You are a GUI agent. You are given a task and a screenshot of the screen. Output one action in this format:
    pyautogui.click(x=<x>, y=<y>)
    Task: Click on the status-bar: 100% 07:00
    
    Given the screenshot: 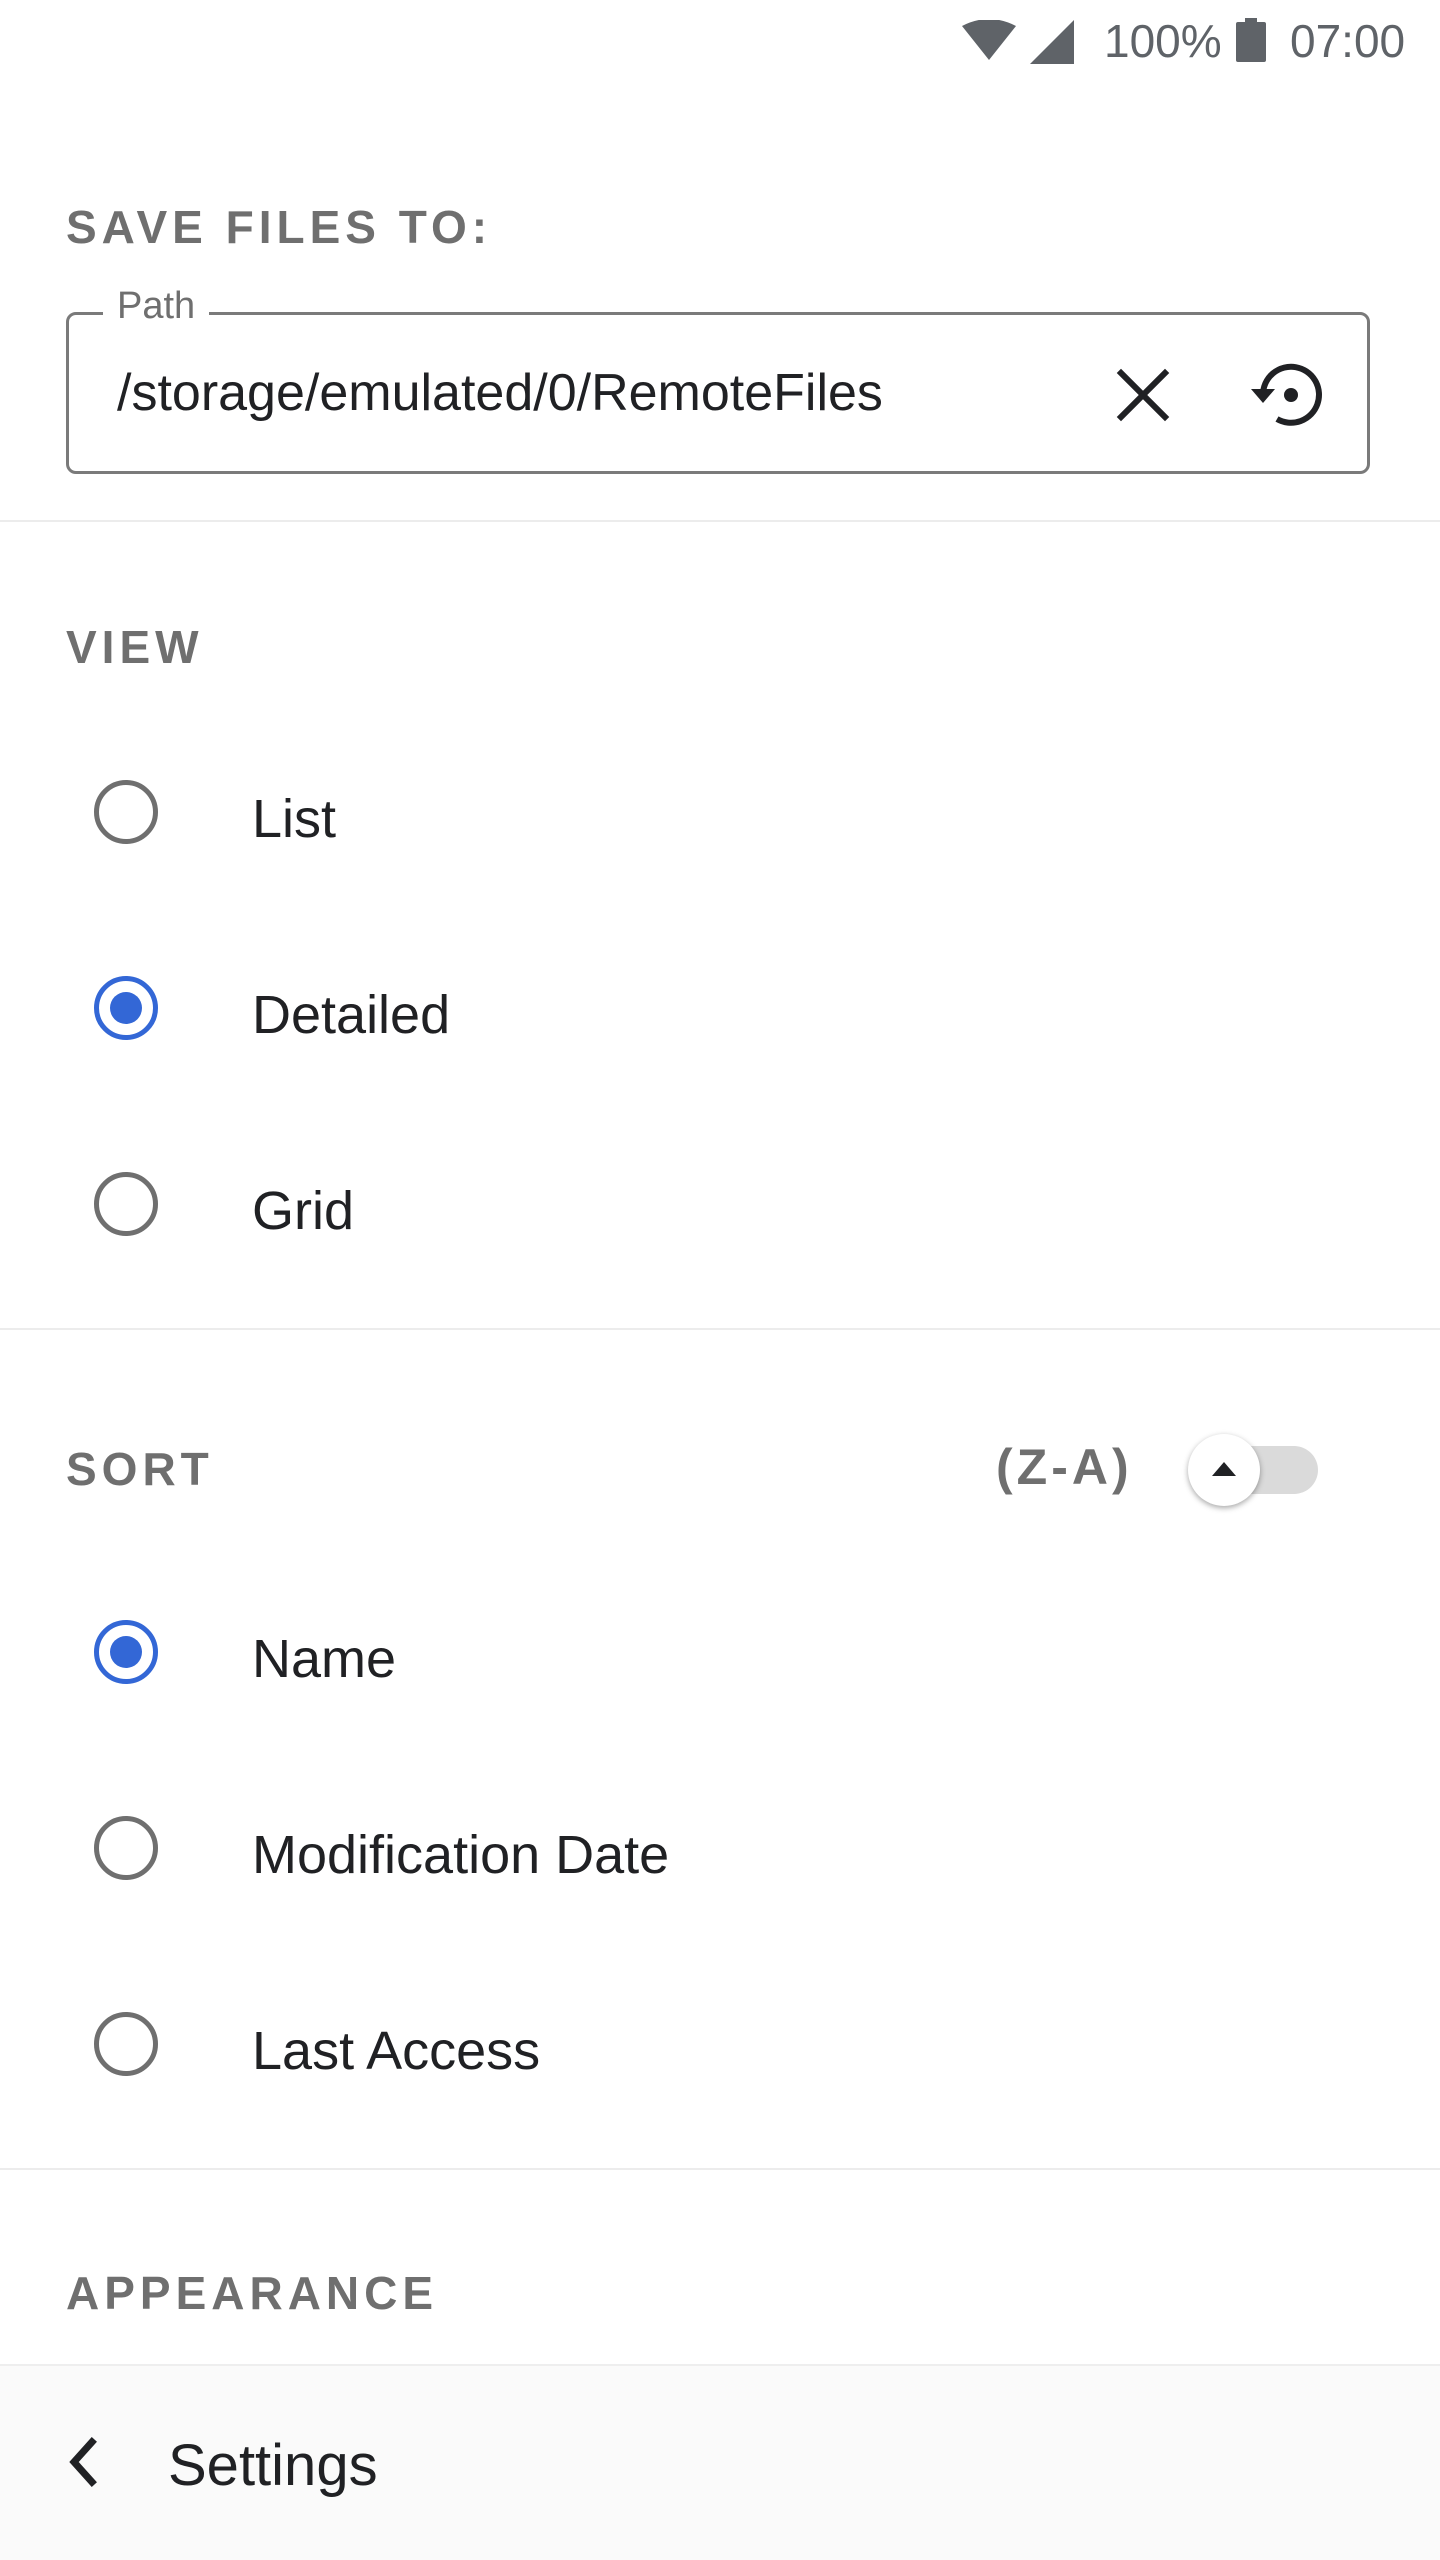 What is the action you would take?
    pyautogui.click(x=720, y=42)
    